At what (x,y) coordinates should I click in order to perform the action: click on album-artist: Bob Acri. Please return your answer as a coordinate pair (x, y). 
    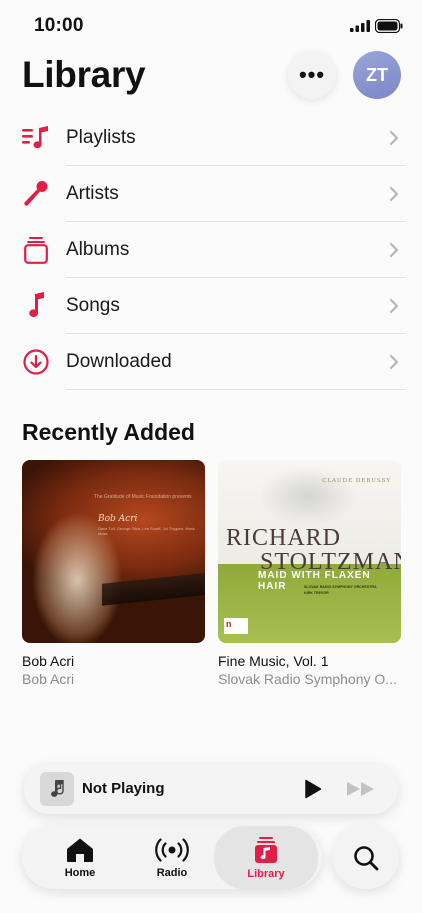
    Looking at the image, I should click on (48, 679).